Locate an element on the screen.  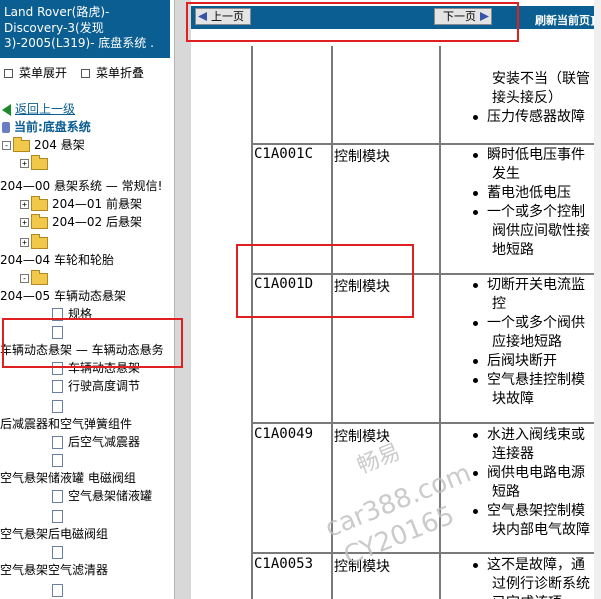
cause-text: 压力传感器故障 is located at coordinates (529, 117).